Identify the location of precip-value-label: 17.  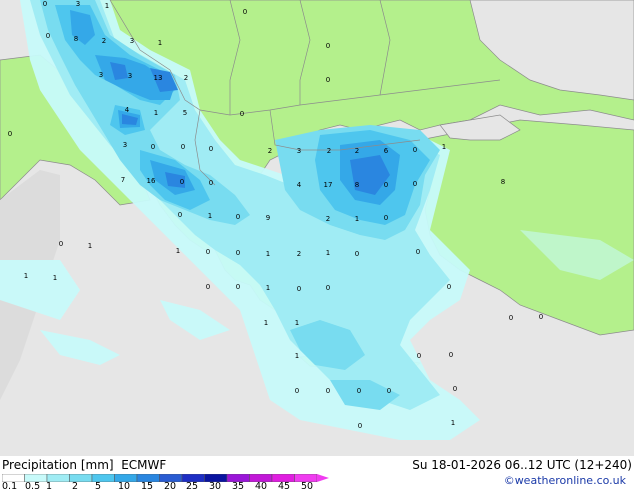
(328, 185).